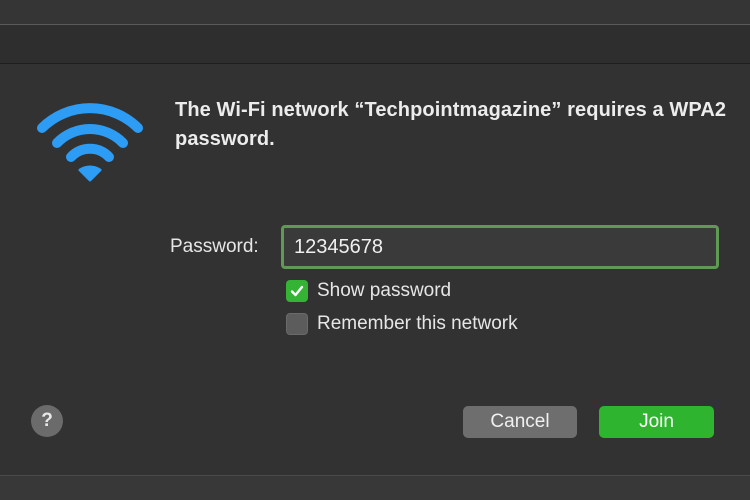 This screenshot has width=750, height=500. I want to click on background-window-top, so click(375, 12).